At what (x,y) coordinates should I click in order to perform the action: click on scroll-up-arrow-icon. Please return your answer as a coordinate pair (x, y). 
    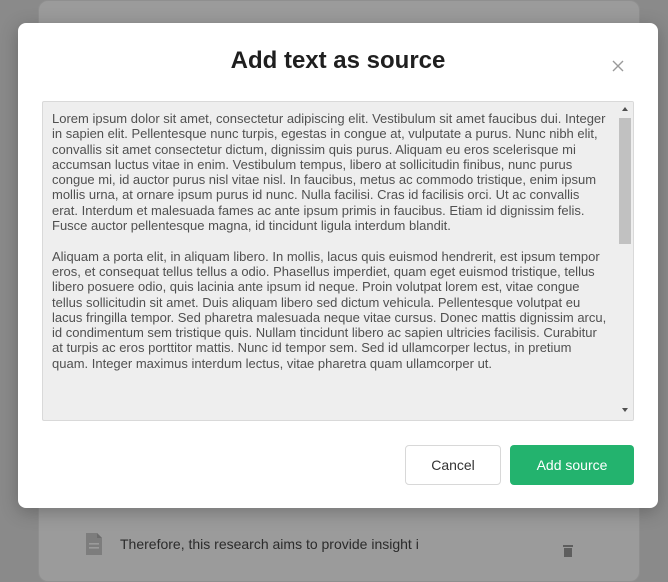
    Looking at the image, I should click on (625, 109).